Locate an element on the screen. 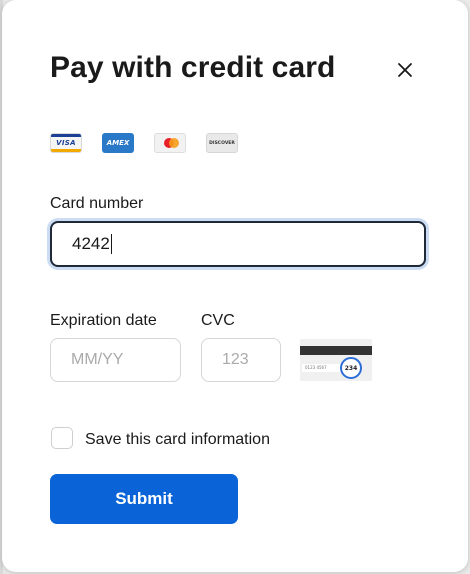 The image size is (470, 574). magnetic-stripe is located at coordinates (336, 350).